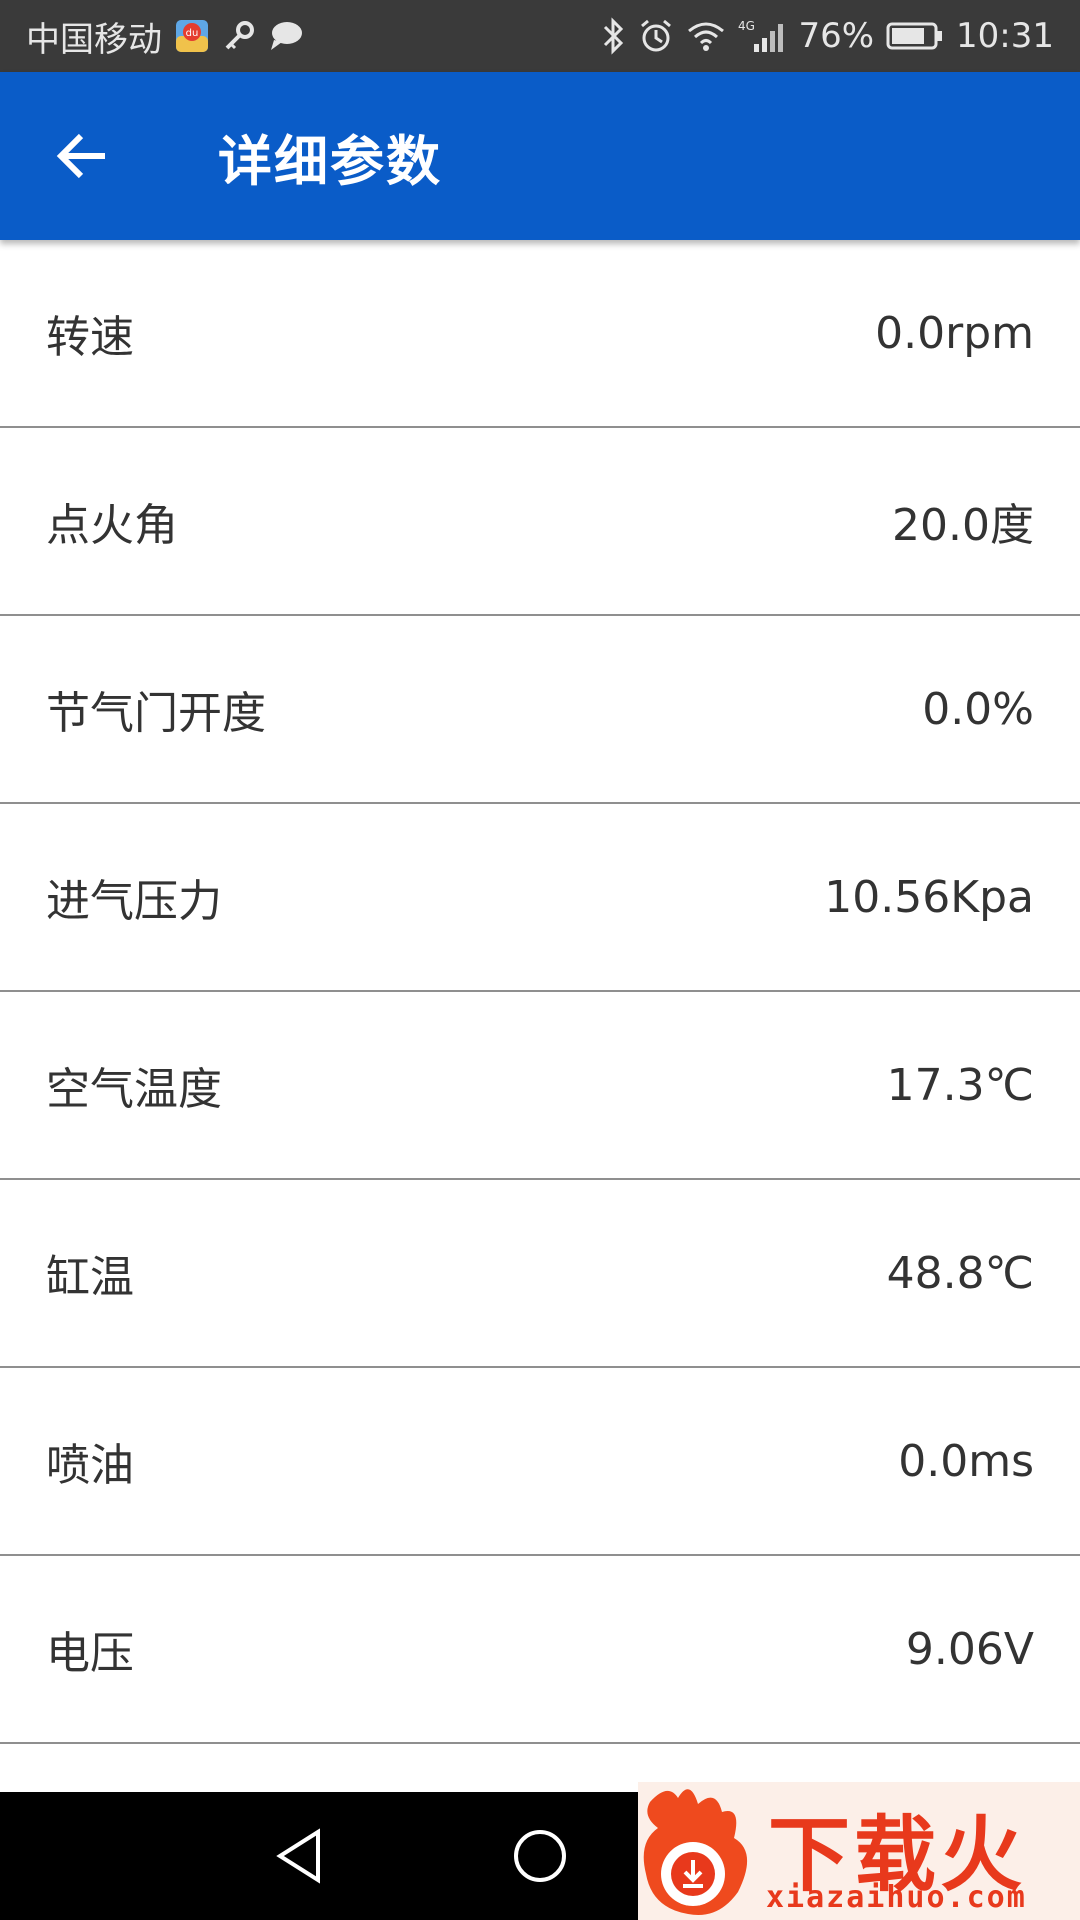 The height and width of the screenshot is (1920, 1080). What do you see at coordinates (762, 36) in the screenshot?
I see `signal-icon: 4G` at bounding box center [762, 36].